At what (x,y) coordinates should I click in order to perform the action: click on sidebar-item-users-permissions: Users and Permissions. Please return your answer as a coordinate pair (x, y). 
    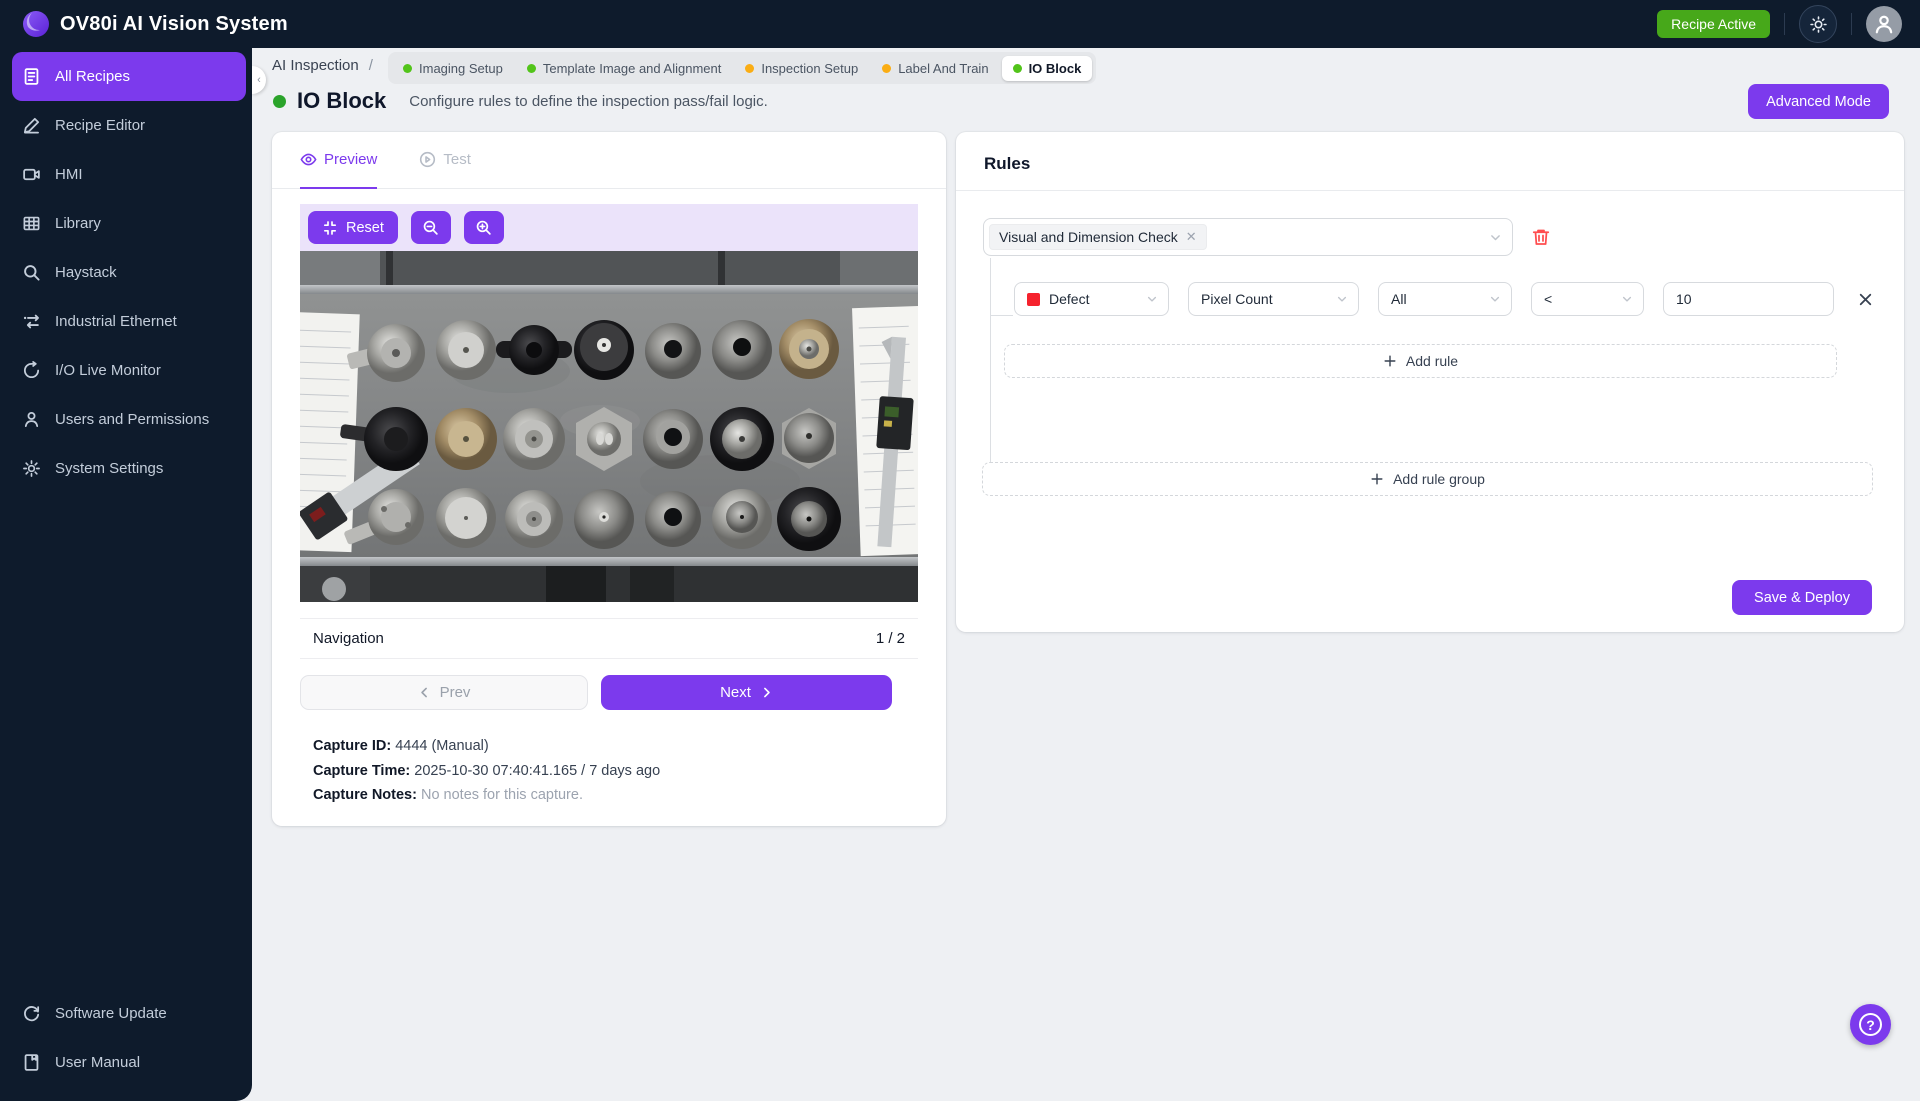
    Looking at the image, I should click on (126, 419).